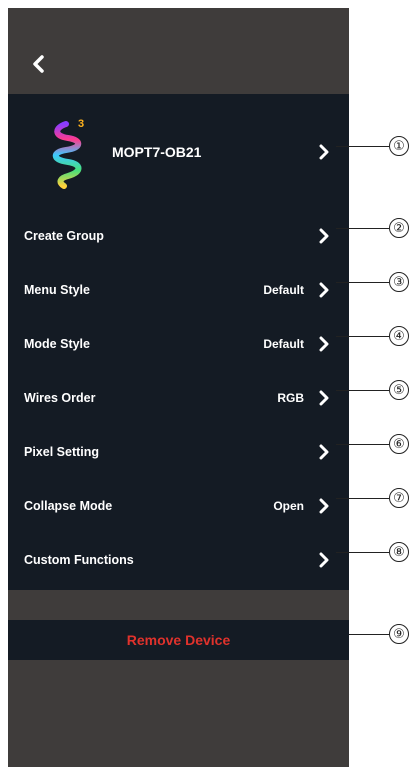  What do you see at coordinates (399, 336) in the screenshot?
I see `callout-number: ④` at bounding box center [399, 336].